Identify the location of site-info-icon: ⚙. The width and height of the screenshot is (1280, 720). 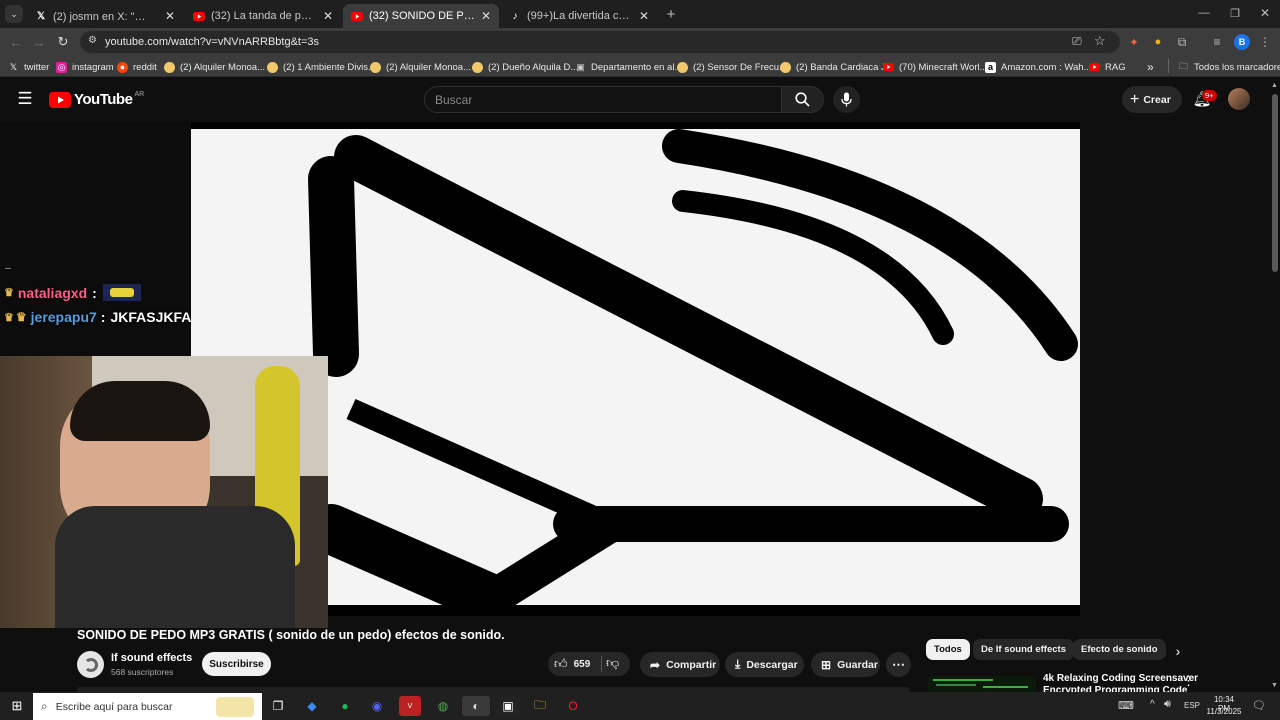
(92, 40).